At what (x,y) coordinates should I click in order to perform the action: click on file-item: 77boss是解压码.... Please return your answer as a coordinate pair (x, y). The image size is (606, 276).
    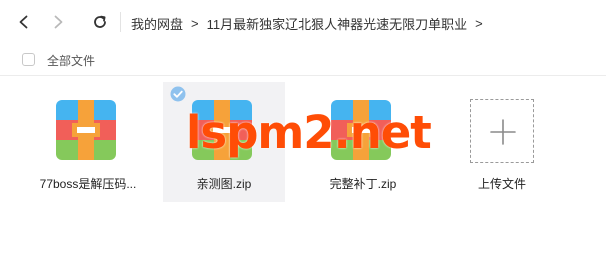
    Looking at the image, I should click on (88, 142).